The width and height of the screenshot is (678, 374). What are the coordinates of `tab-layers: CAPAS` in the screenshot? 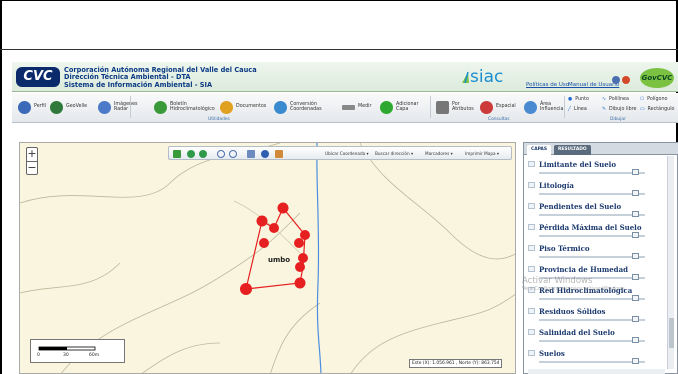 It's located at (539, 150).